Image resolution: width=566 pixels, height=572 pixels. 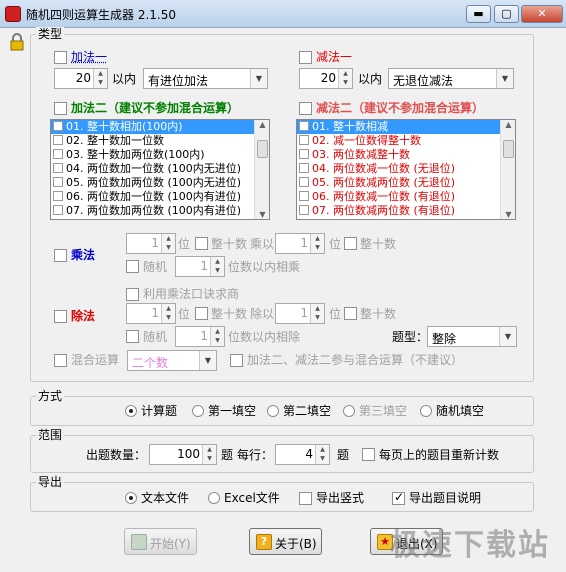 I want to click on sub2-scrollbar: ▲ ▼, so click(x=507, y=169).